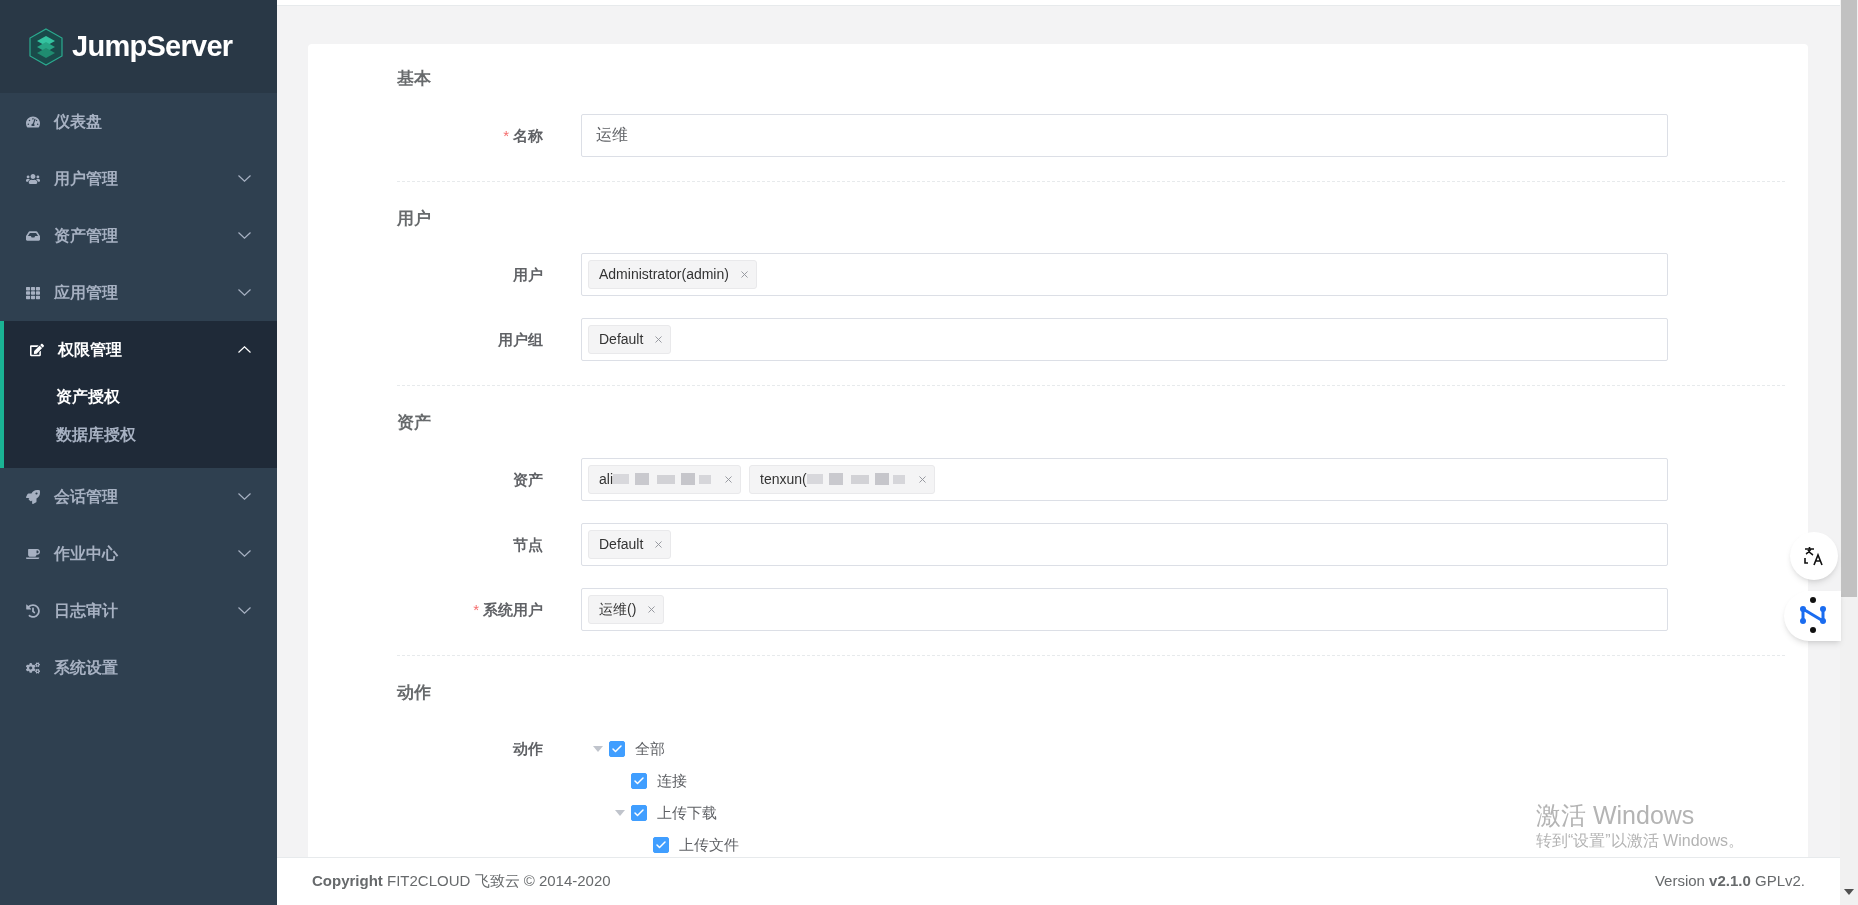 The height and width of the screenshot is (905, 1858). What do you see at coordinates (414, 692) in the screenshot?
I see `section-title: 动作` at bounding box center [414, 692].